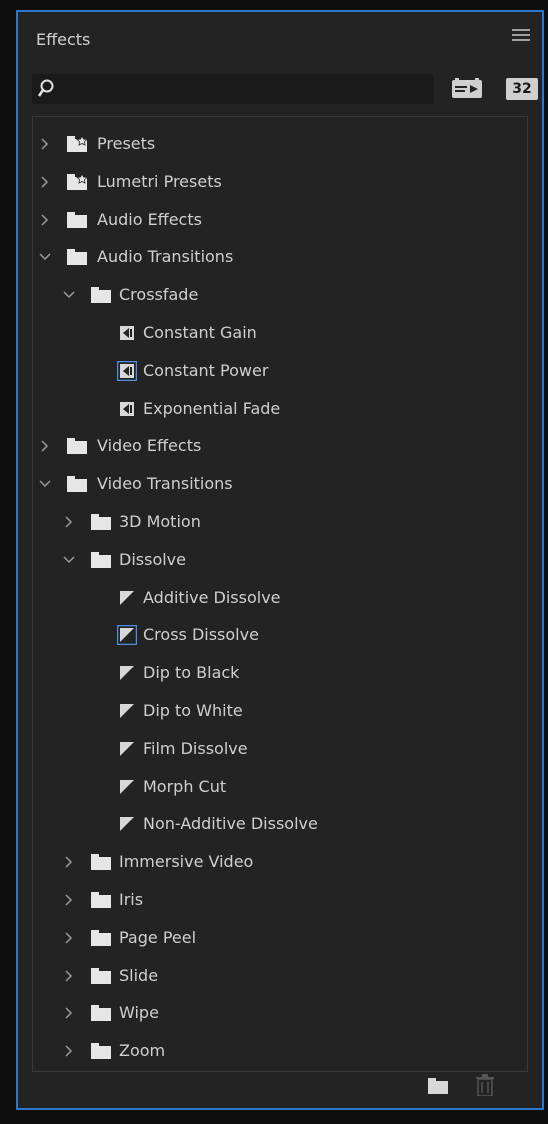 The height and width of the screenshot is (1124, 548). I want to click on tree-item-label: Audio Transitions, so click(165, 257).